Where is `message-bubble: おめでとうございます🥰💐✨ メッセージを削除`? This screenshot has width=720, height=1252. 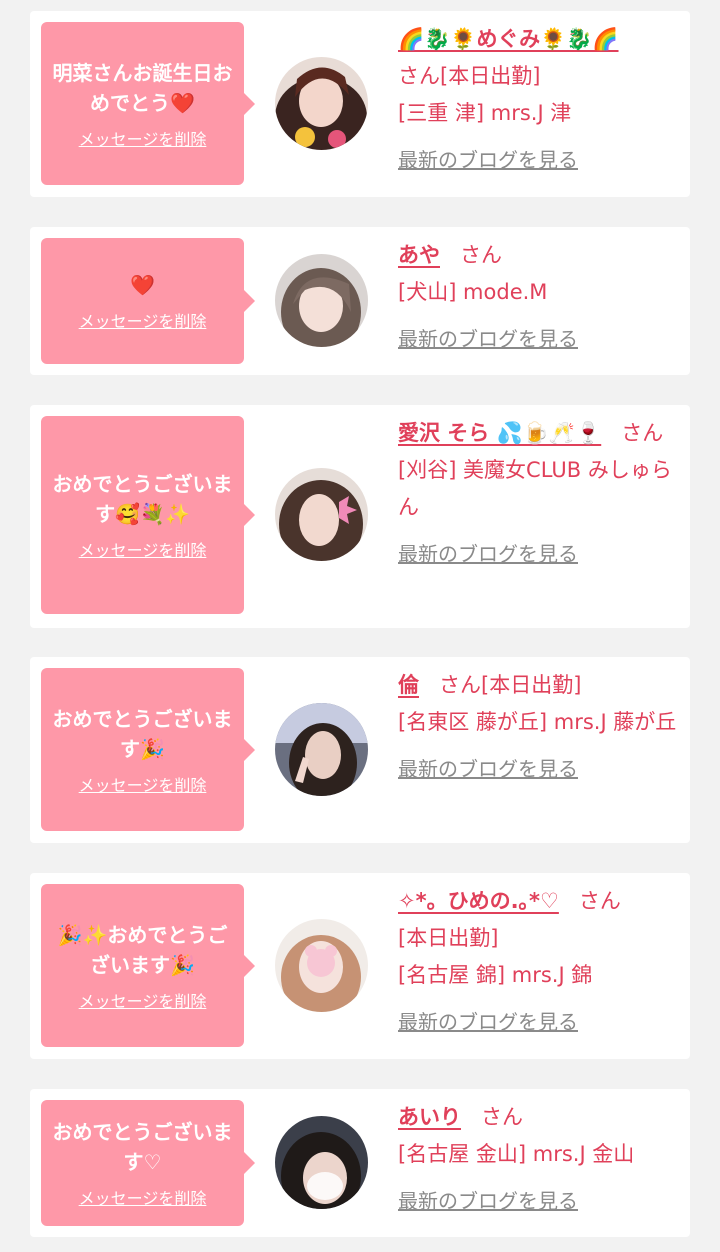 message-bubble: おめでとうございます🥰💐✨ メッセージを削除 is located at coordinates (148, 515).